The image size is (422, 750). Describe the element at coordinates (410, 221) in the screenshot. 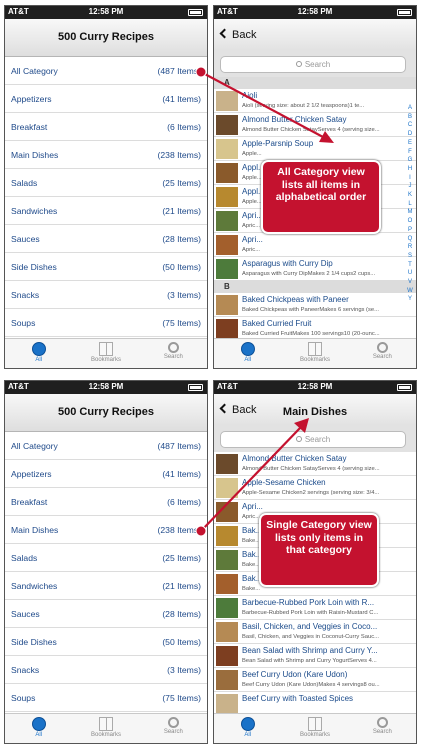

I see `index-letter: O` at that location.